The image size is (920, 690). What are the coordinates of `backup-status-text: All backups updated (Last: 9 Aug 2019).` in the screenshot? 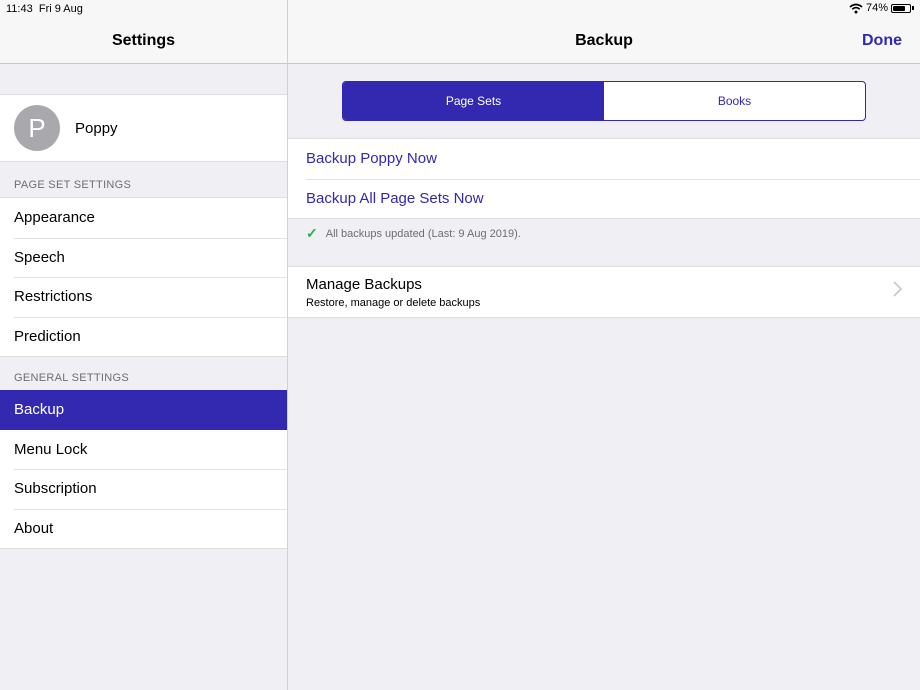 It's located at (423, 233).